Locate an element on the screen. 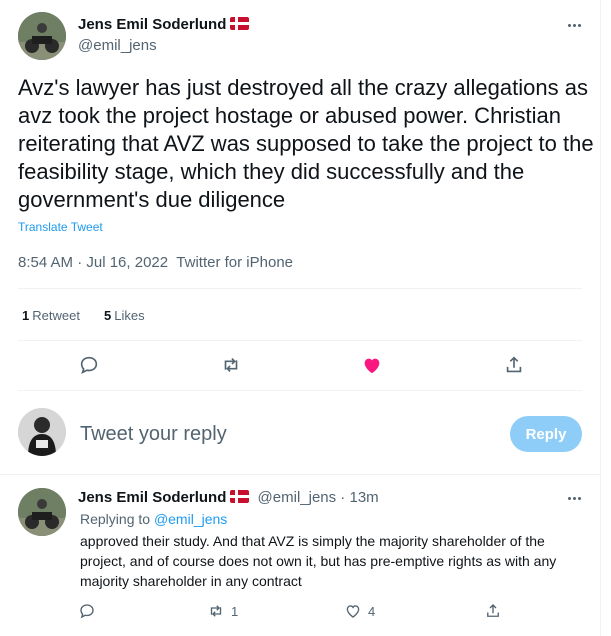 Image resolution: width=611 pixels, height=636 pixels. reply-icon is located at coordinates (90, 366).